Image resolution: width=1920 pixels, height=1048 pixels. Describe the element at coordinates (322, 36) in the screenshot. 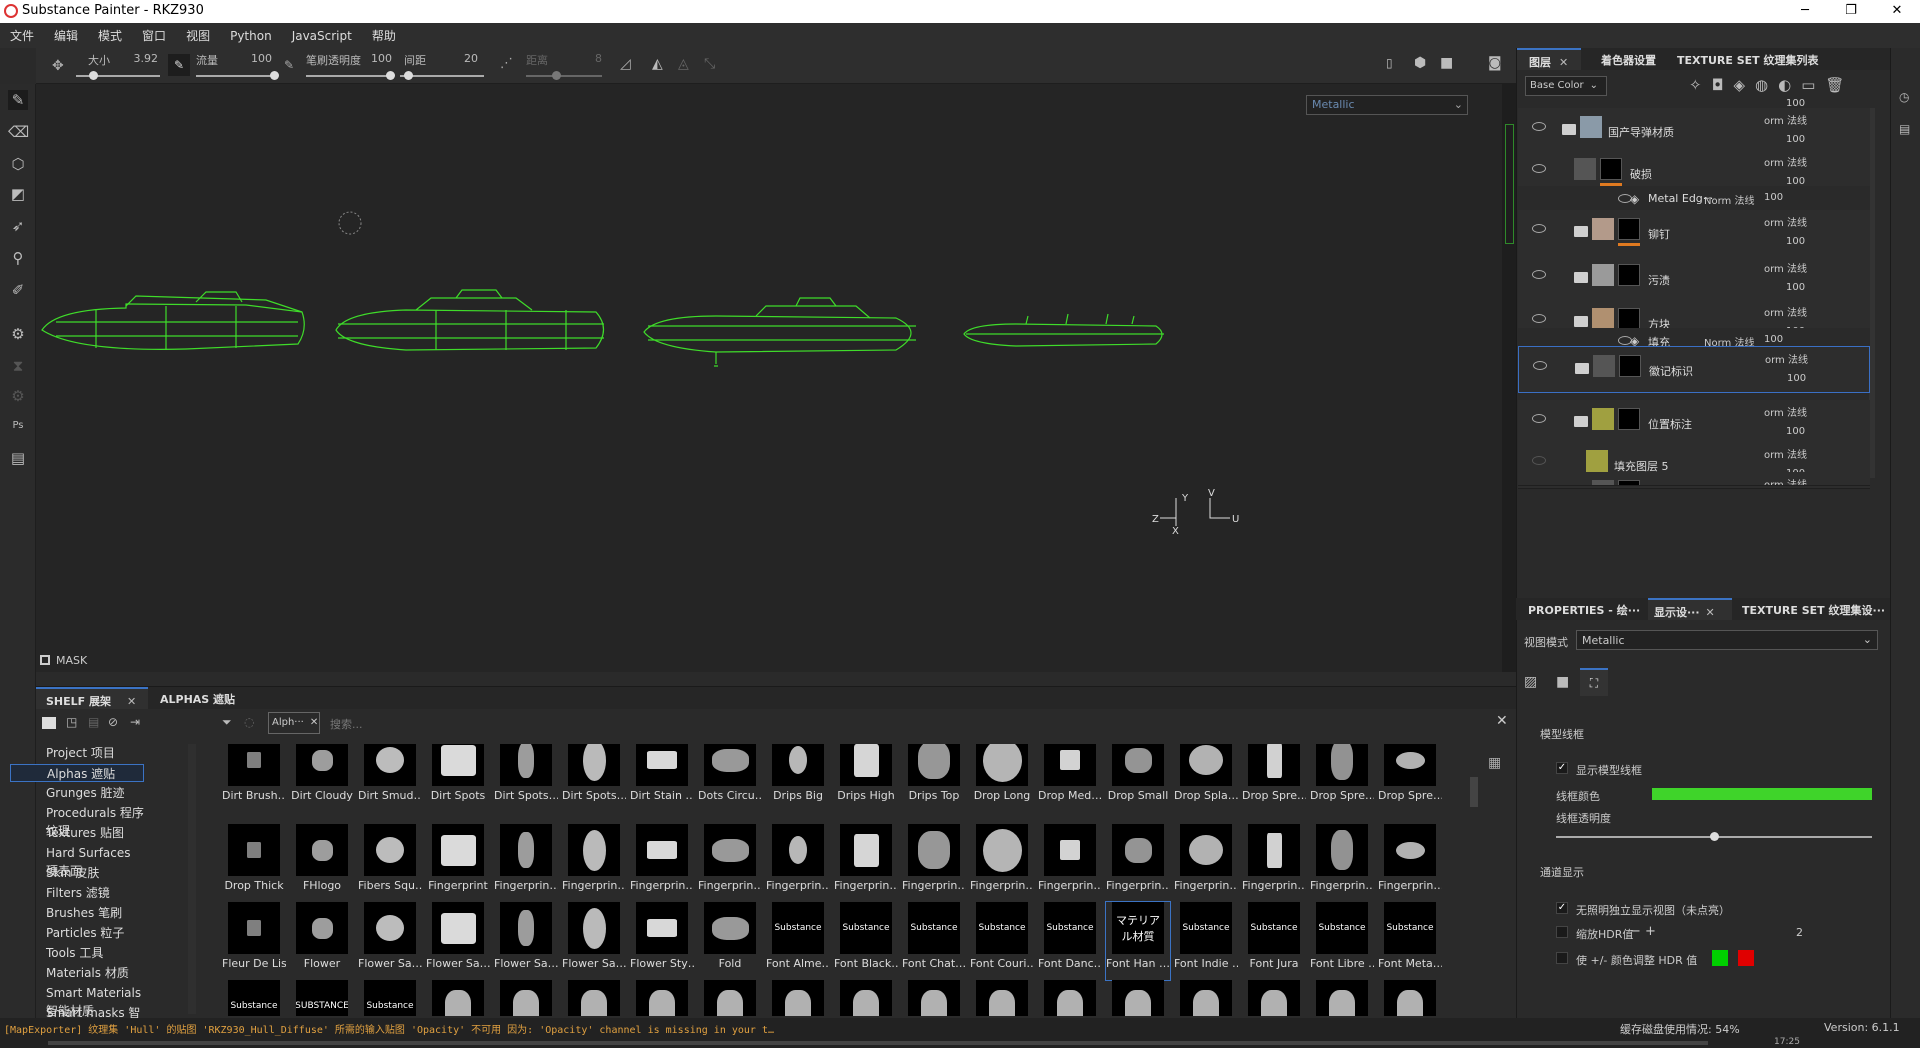

I see `menu-javascript: JavaScript` at that location.